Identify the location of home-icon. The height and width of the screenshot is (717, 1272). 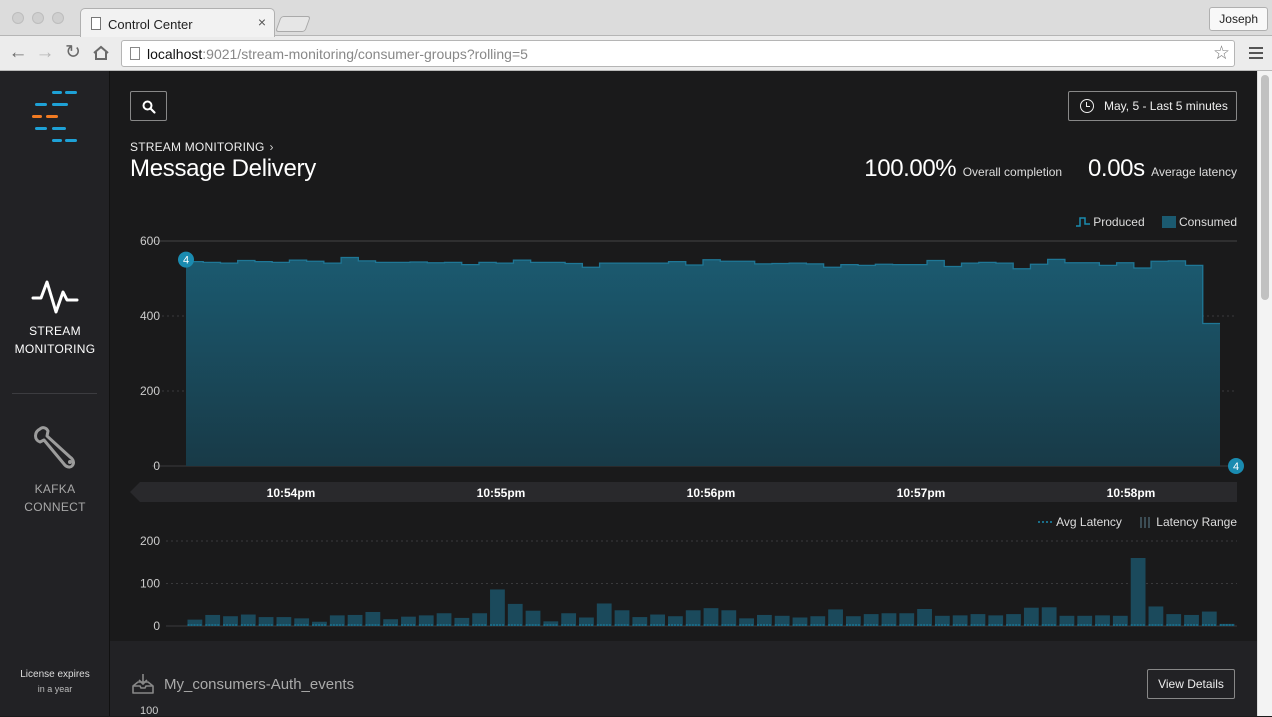
(101, 53).